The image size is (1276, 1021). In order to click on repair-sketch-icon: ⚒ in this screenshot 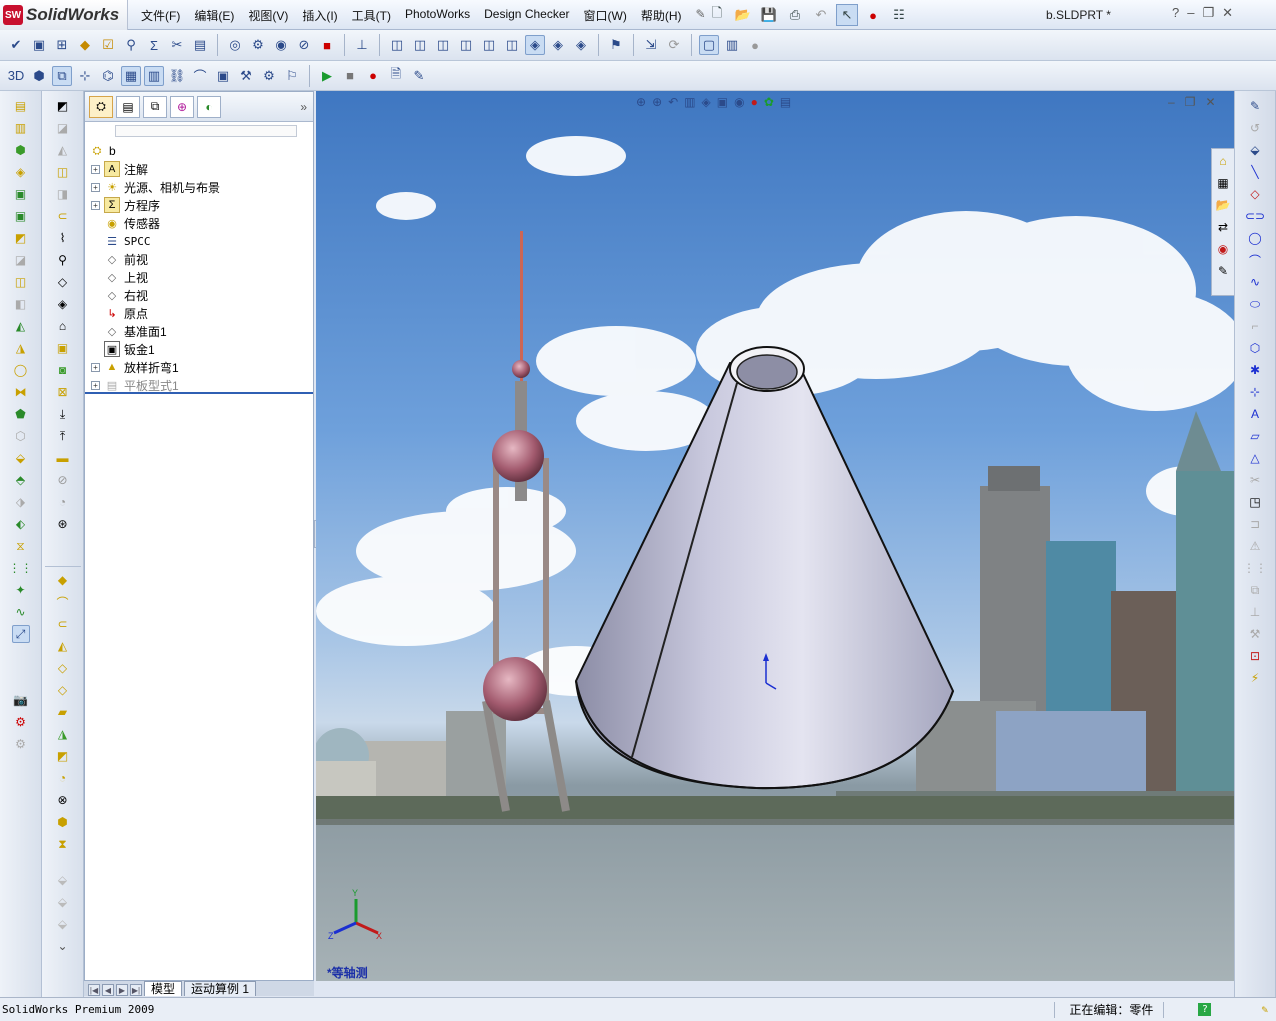, I will do `click(1255, 634)`.